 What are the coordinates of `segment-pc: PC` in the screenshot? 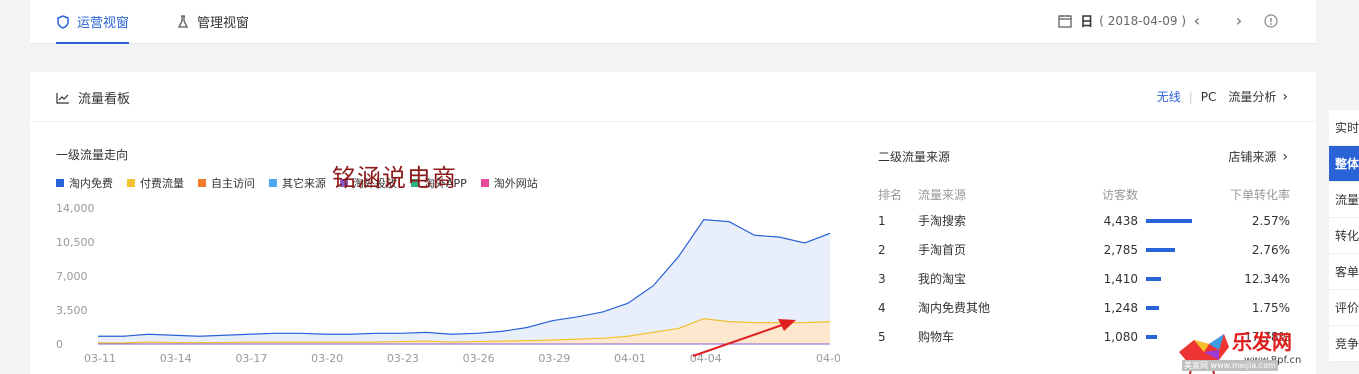 It's located at (1209, 97).